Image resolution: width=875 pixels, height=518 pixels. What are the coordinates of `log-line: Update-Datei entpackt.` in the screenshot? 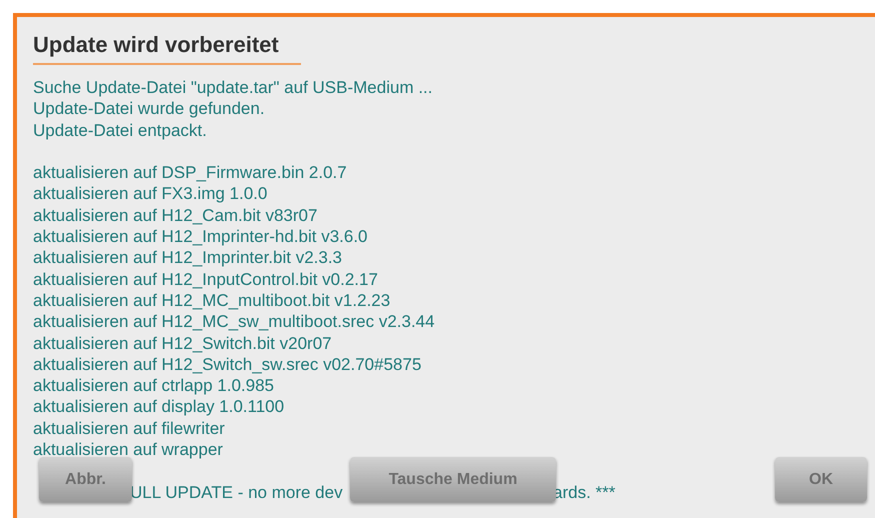 It's located at (120, 130).